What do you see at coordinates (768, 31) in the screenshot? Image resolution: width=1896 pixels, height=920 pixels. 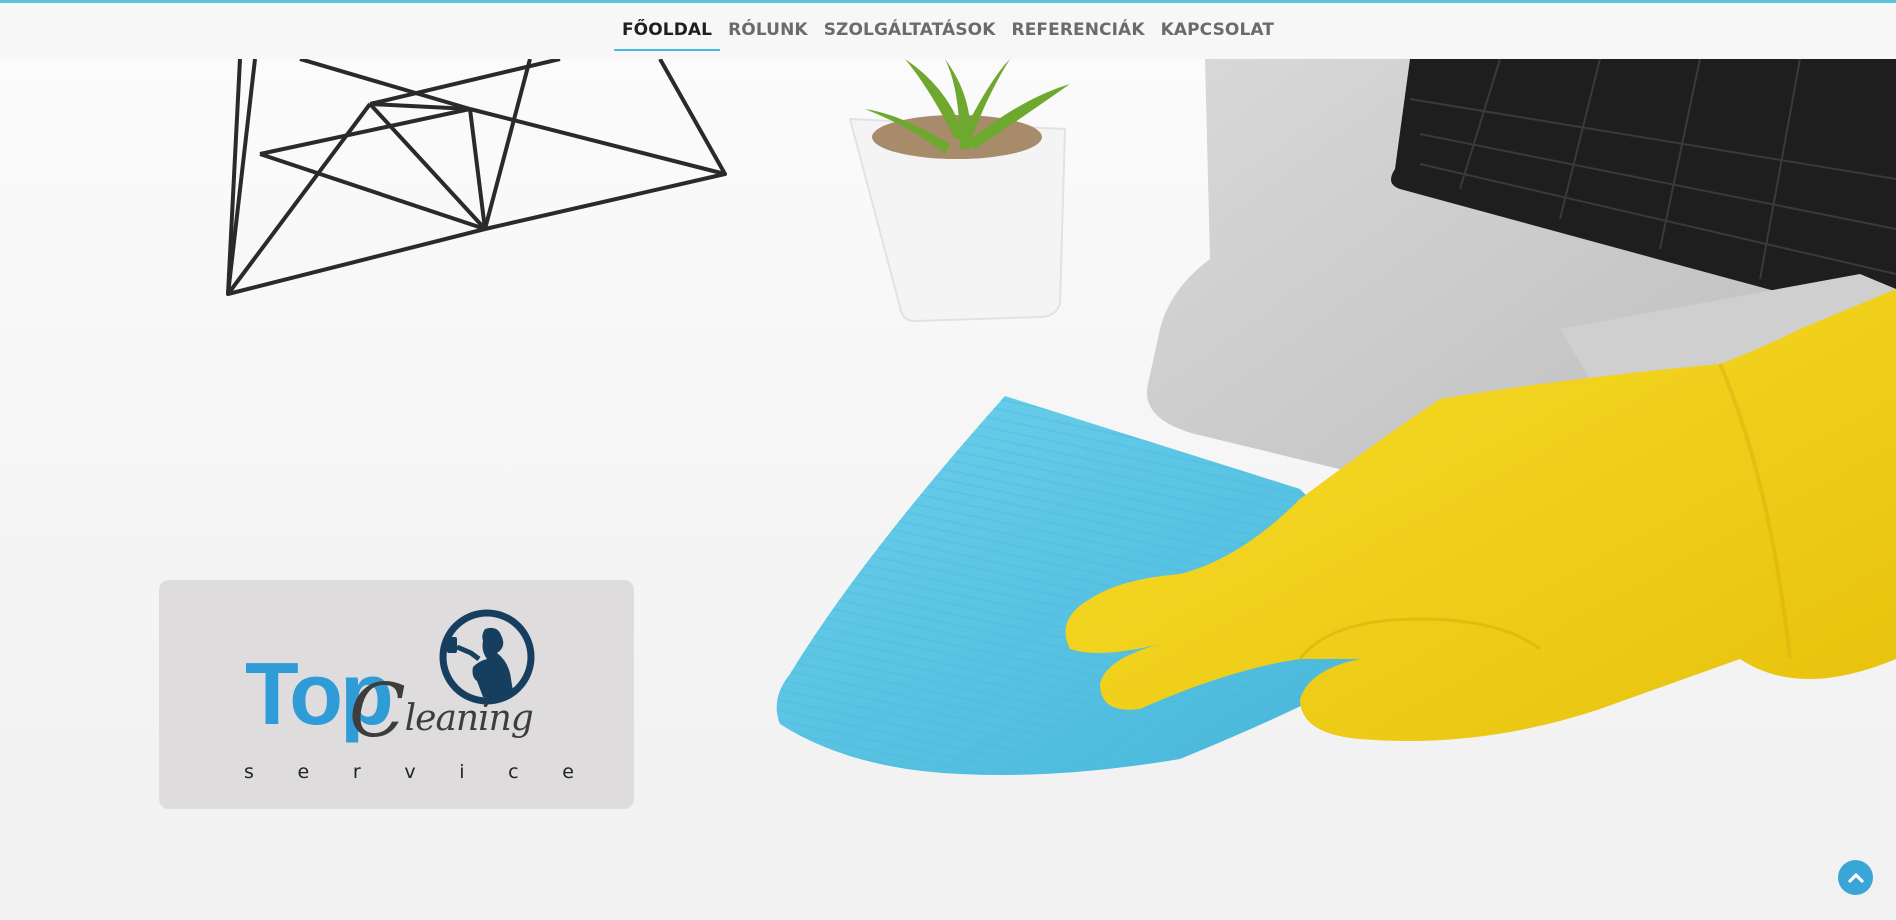 I see `nav-item-rolunk: RÓLUNK` at bounding box center [768, 31].